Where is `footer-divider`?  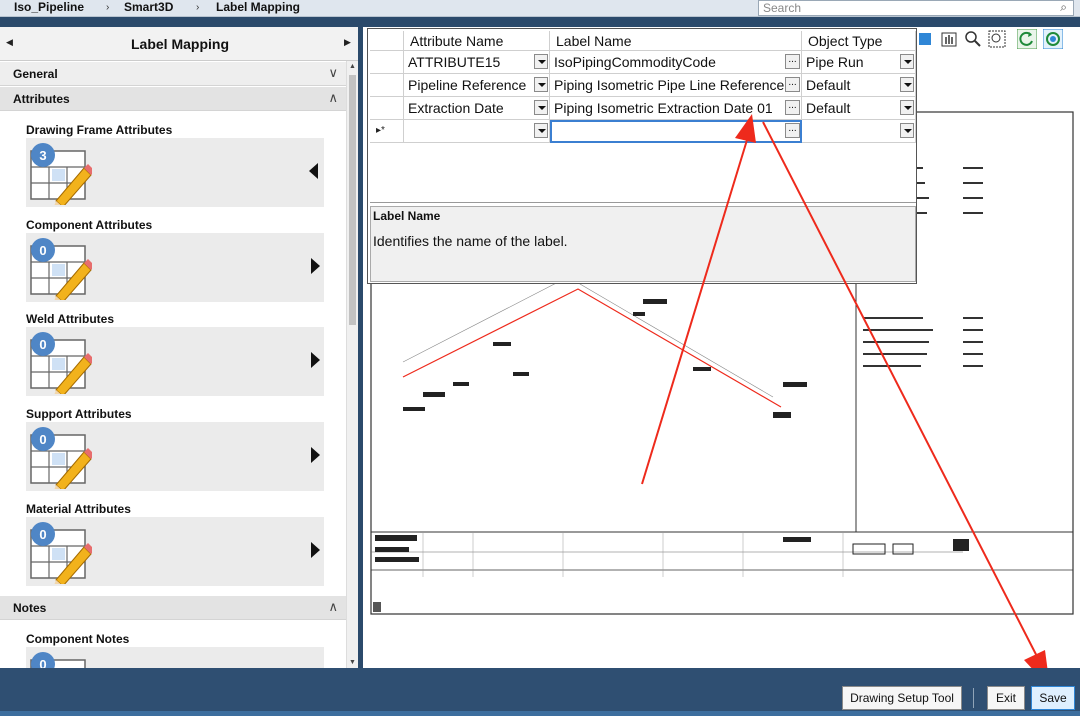
footer-divider is located at coordinates (973, 698).